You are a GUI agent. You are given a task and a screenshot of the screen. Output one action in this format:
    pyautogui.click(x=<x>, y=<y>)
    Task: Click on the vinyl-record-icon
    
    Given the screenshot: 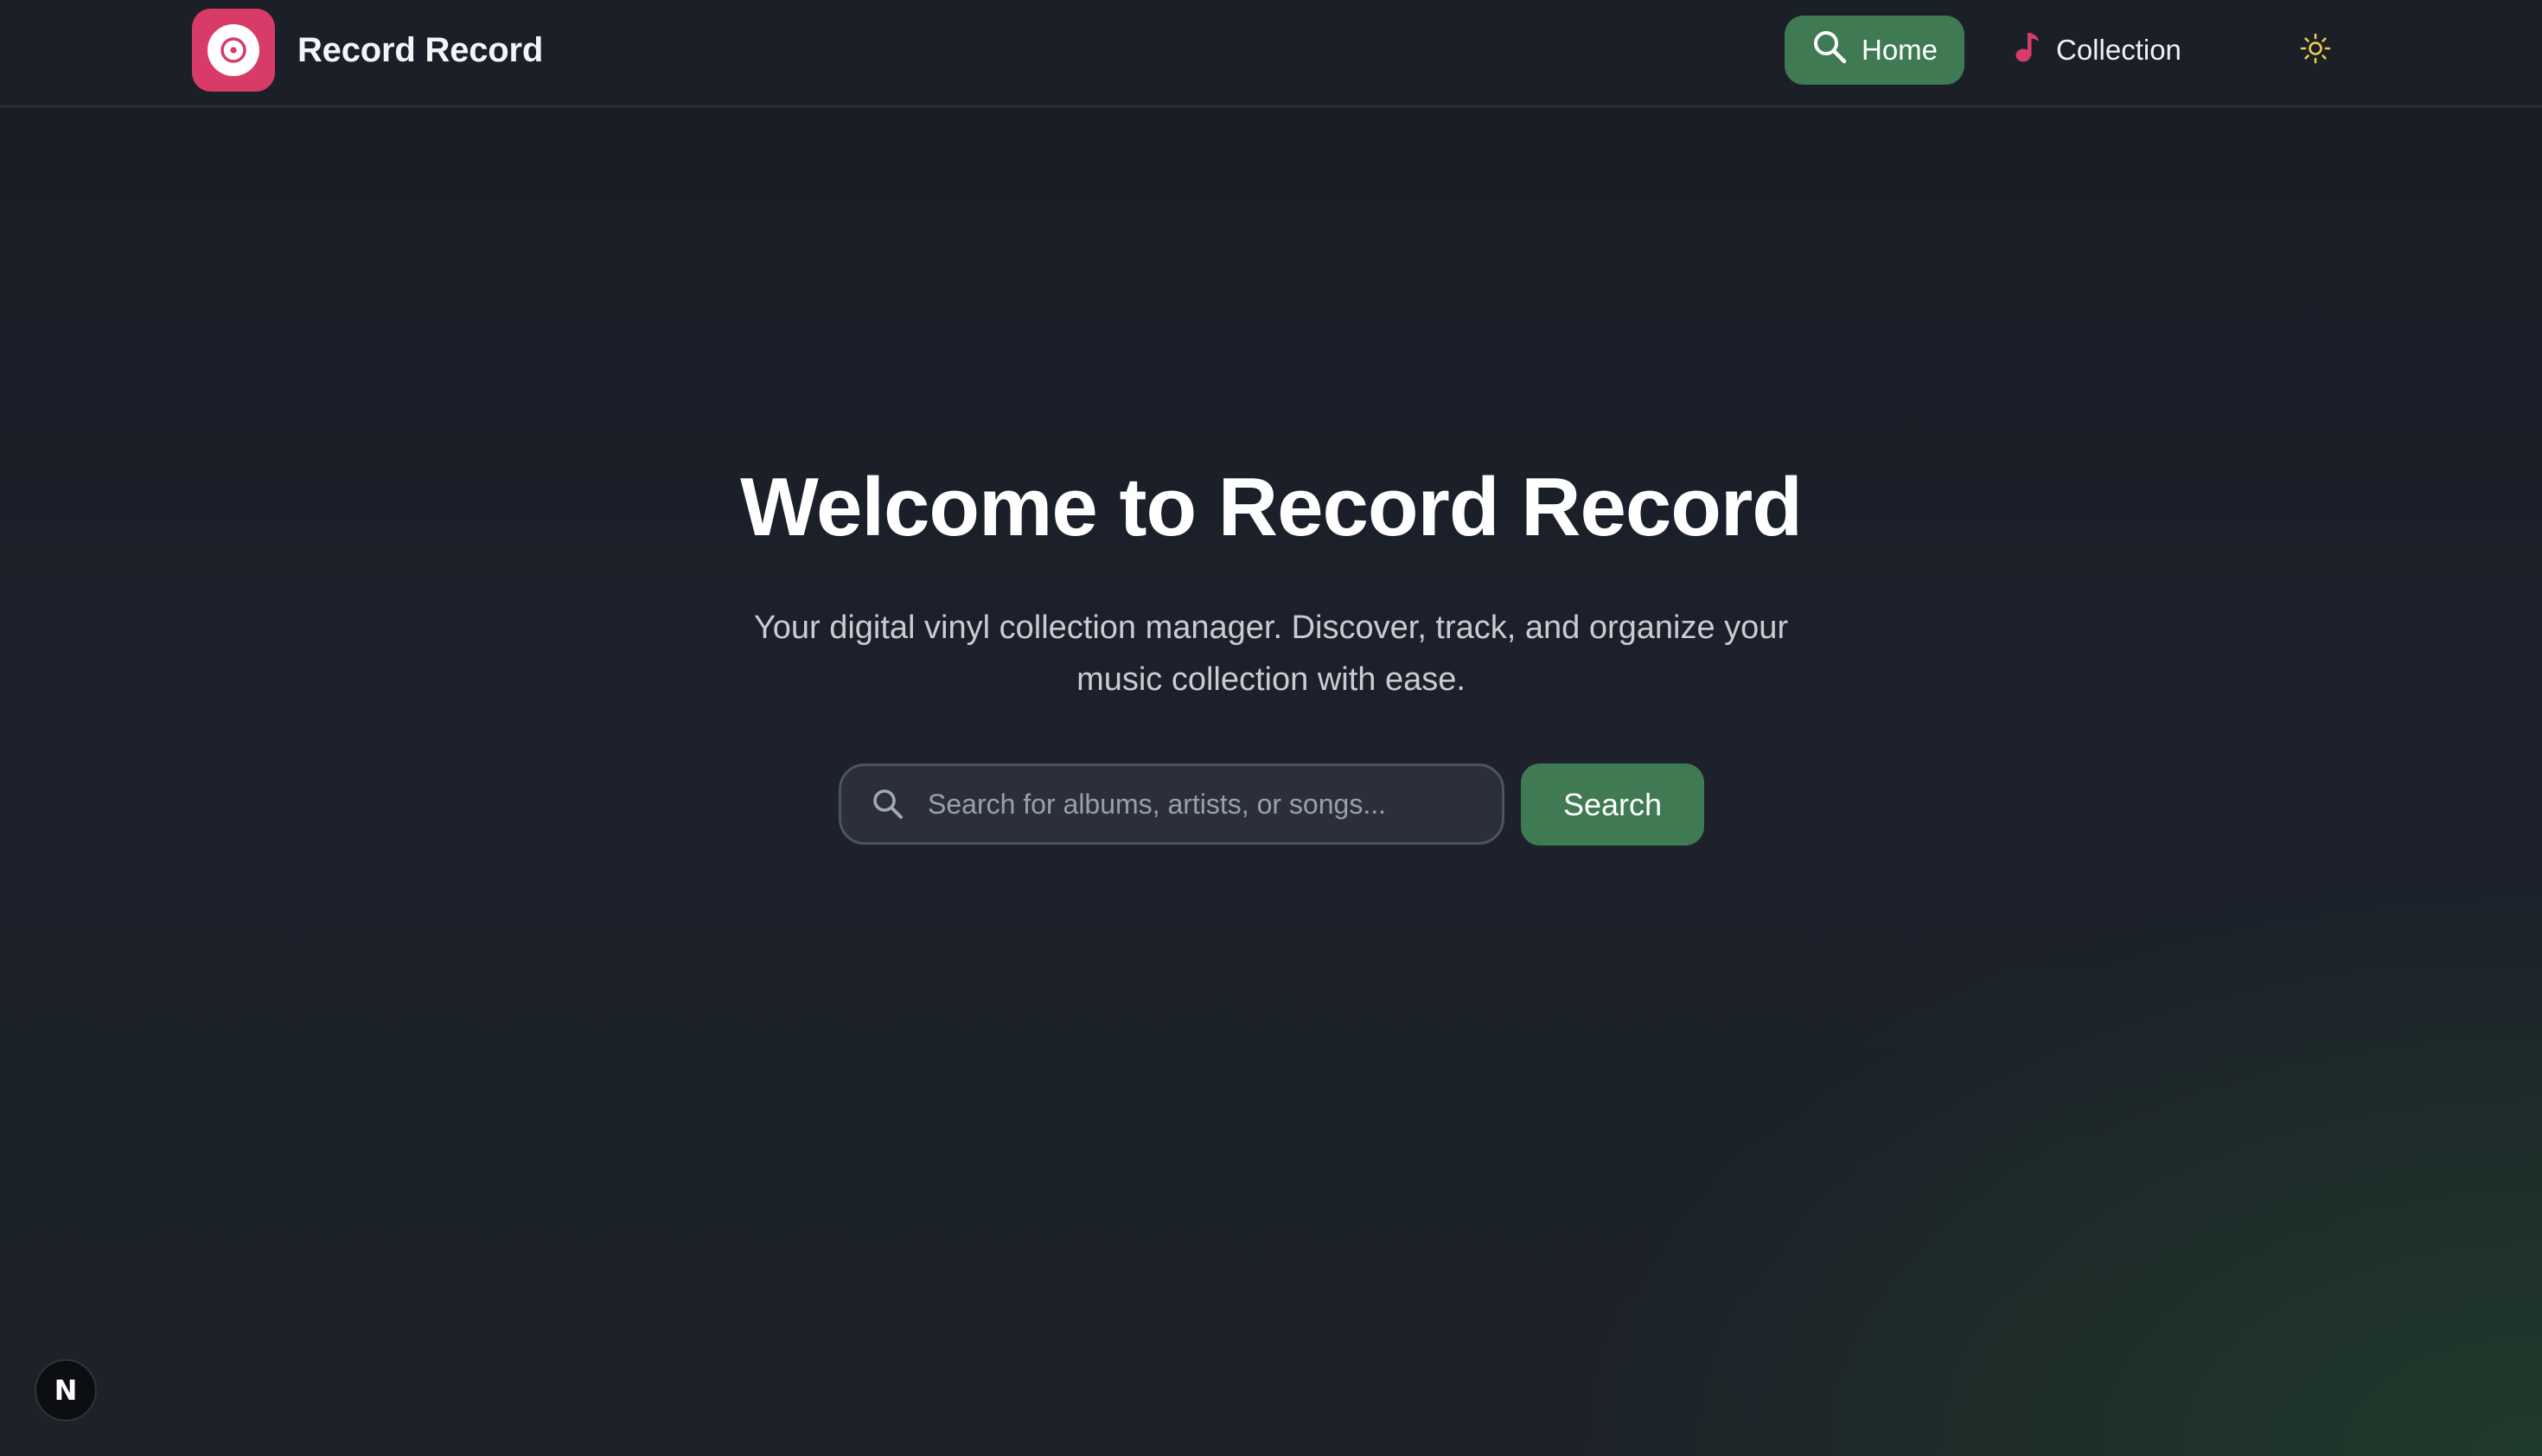 What is the action you would take?
    pyautogui.click(x=233, y=50)
    